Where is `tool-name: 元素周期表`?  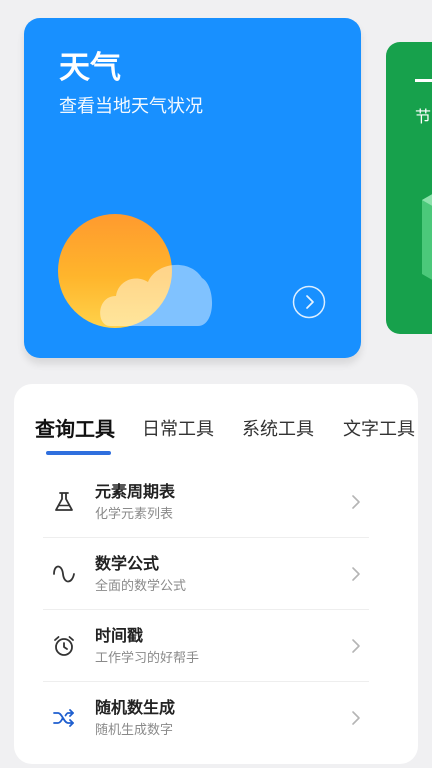
tool-name: 元素周期表 is located at coordinates (135, 491).